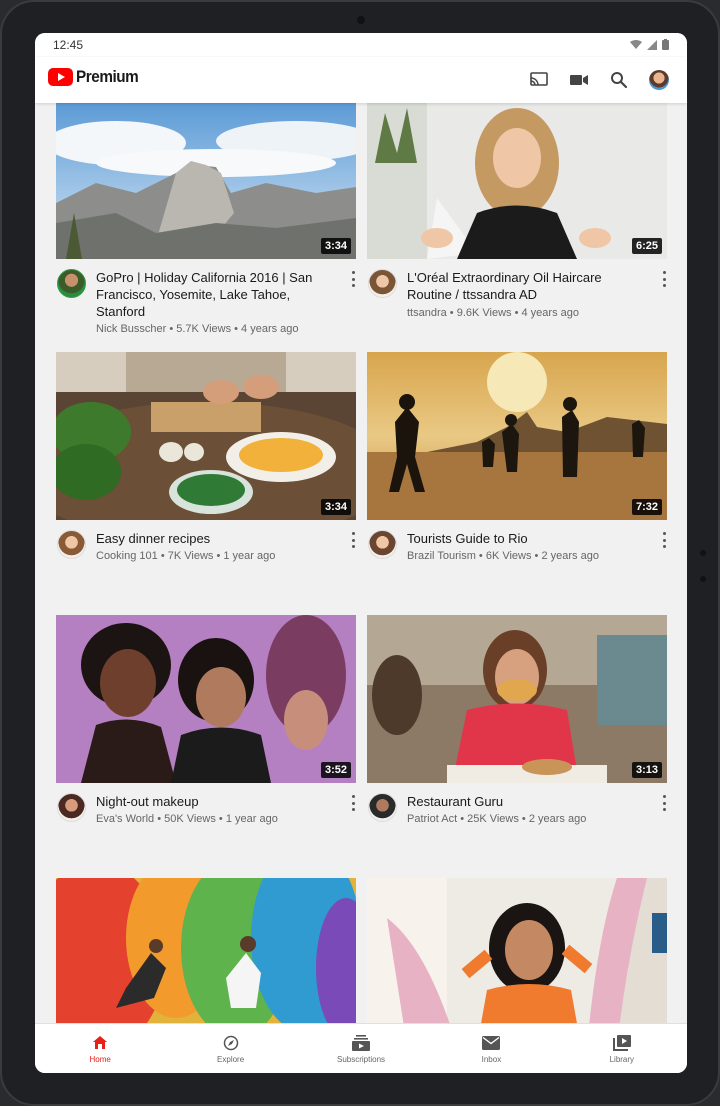 The image size is (720, 1106). I want to click on front-camera, so click(361, 20).